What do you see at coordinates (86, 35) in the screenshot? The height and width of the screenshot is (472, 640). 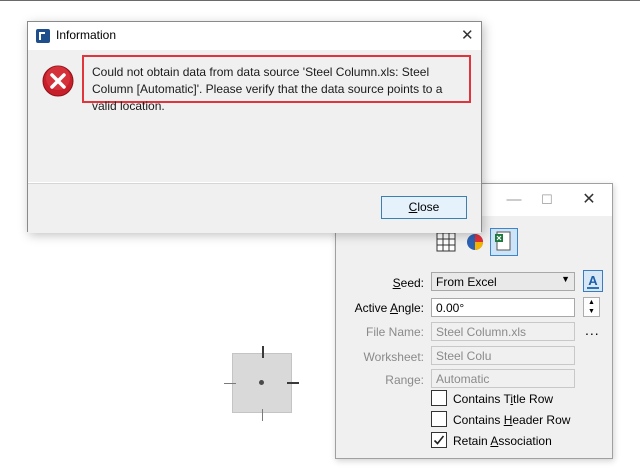 I see `dialog-title: Information` at bounding box center [86, 35].